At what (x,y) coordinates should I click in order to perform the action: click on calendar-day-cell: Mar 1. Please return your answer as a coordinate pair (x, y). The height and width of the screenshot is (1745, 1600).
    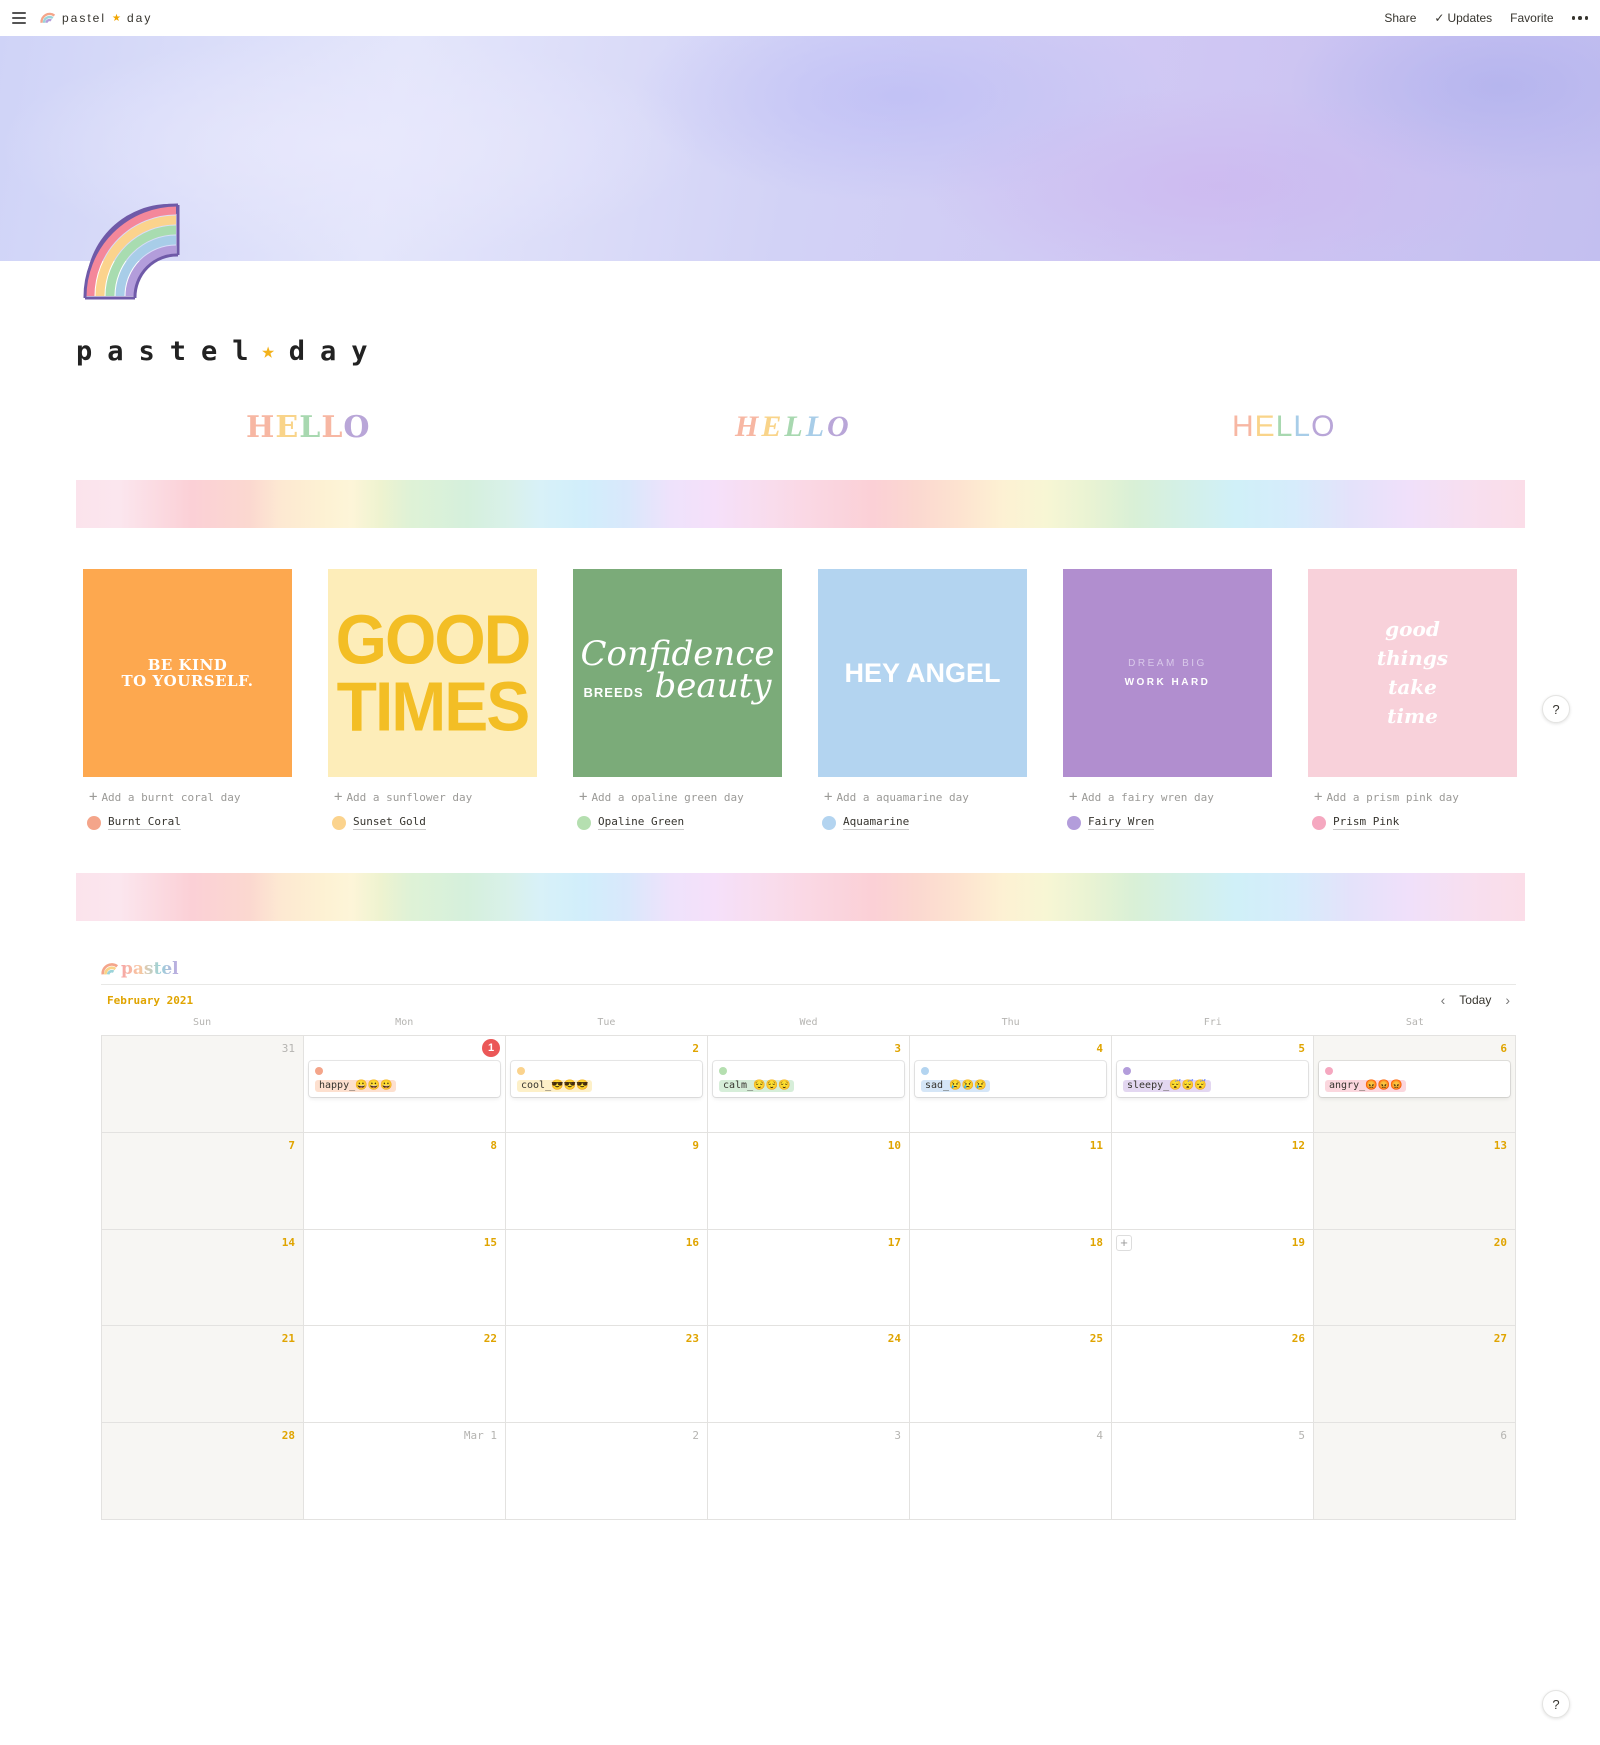
    Looking at the image, I should click on (405, 1471).